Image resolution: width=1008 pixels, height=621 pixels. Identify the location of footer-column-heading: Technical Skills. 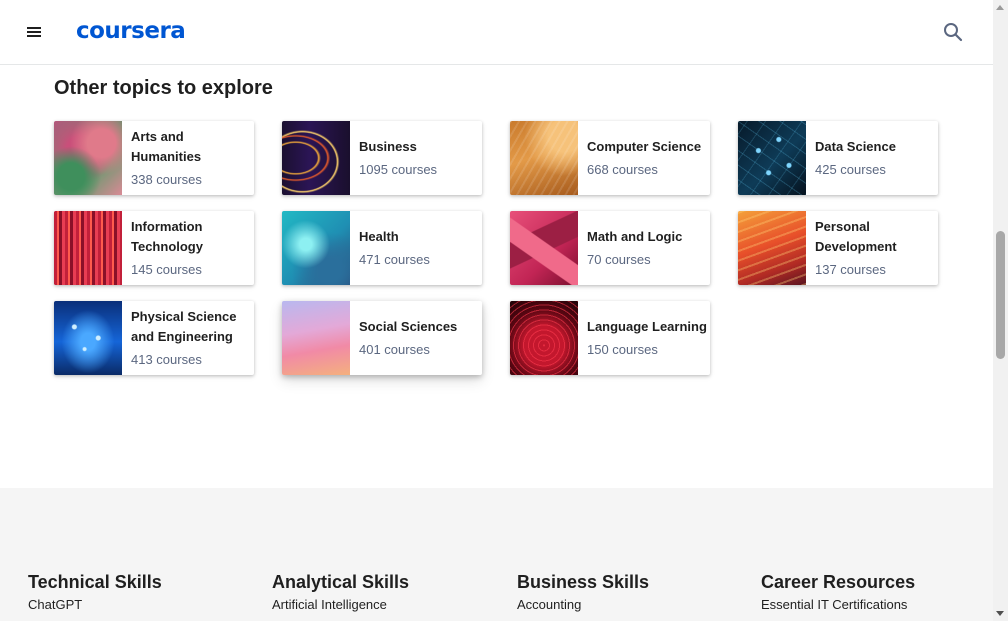
(95, 582).